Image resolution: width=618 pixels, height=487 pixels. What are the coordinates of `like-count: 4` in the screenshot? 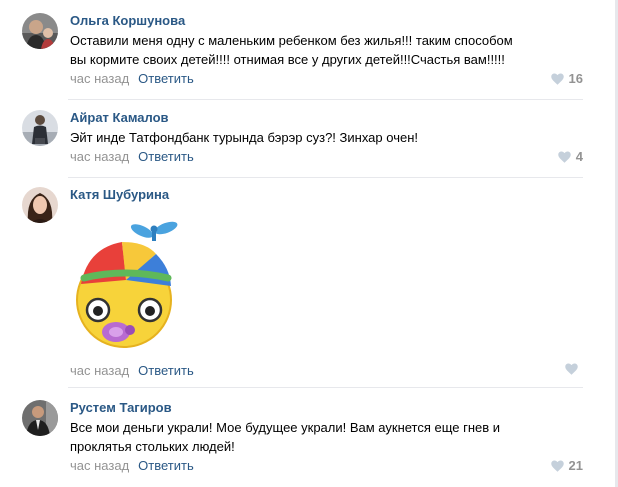 It's located at (579, 156).